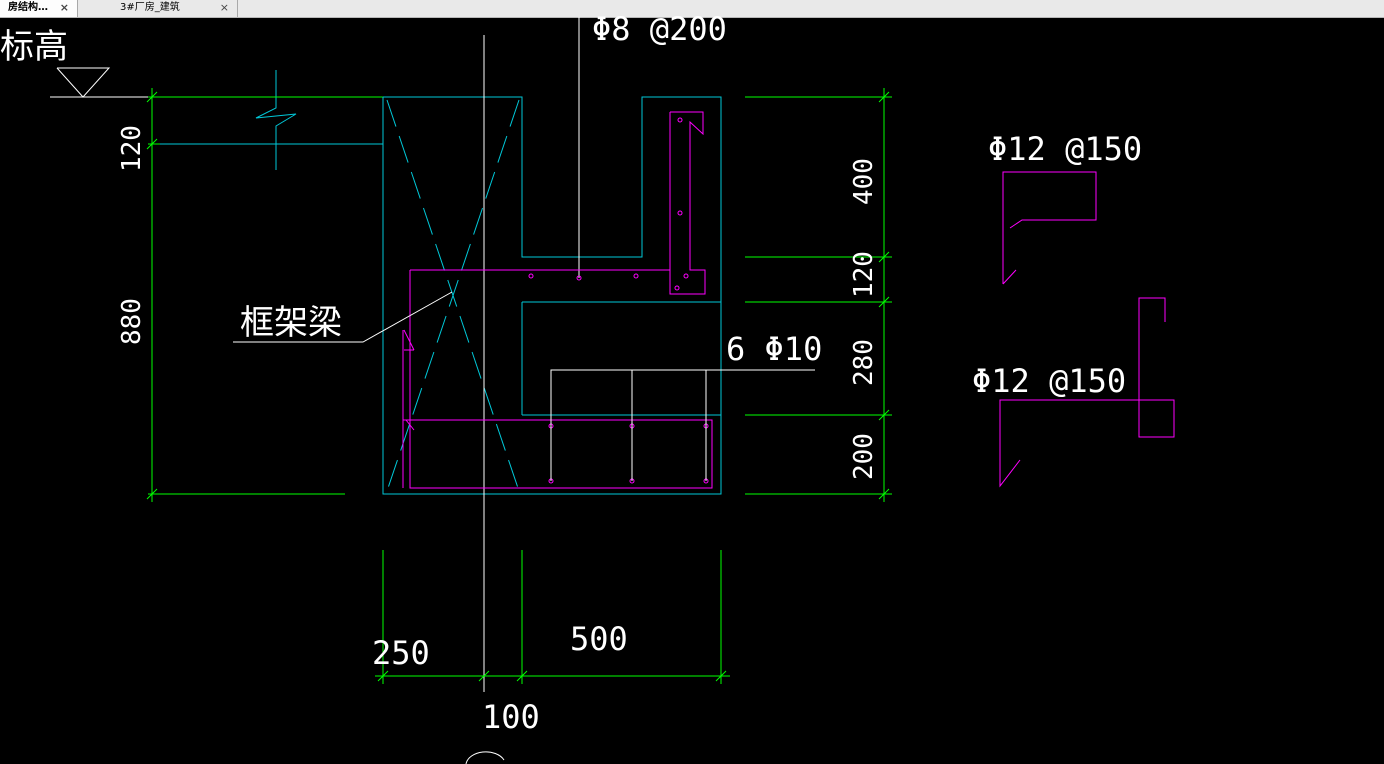 The width and height of the screenshot is (1384, 764). Describe the element at coordinates (864, 362) in the screenshot. I see `dim-280: 280` at that location.